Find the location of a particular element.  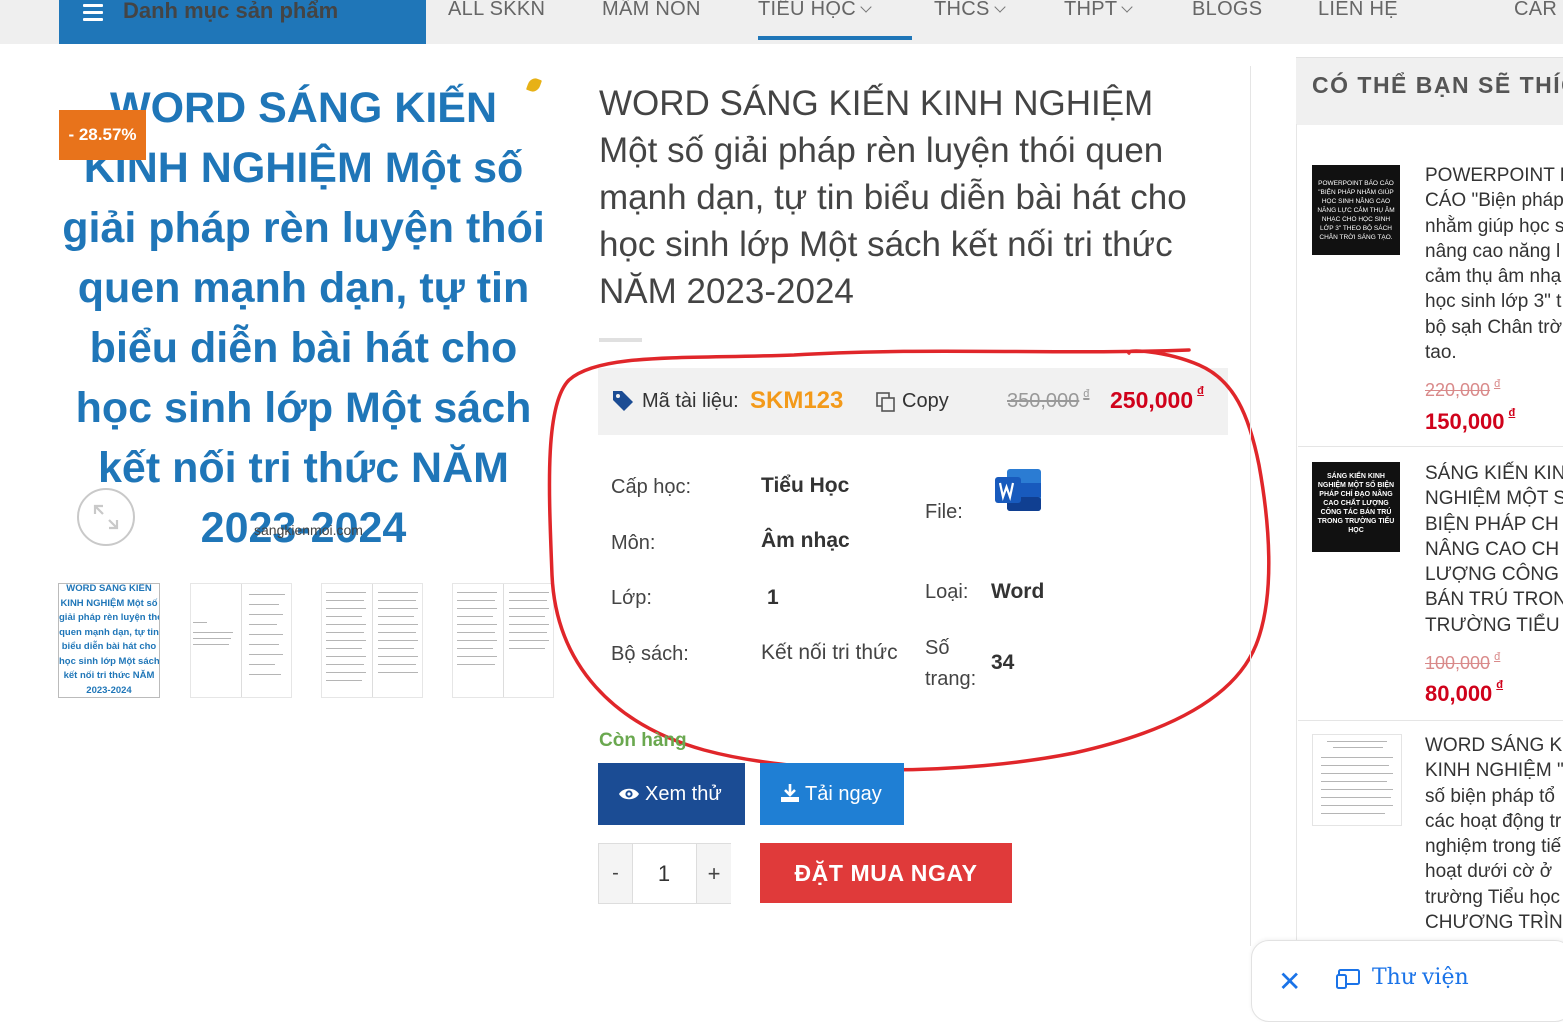

new-price: 250,000 đ is located at coordinates (1157, 399).